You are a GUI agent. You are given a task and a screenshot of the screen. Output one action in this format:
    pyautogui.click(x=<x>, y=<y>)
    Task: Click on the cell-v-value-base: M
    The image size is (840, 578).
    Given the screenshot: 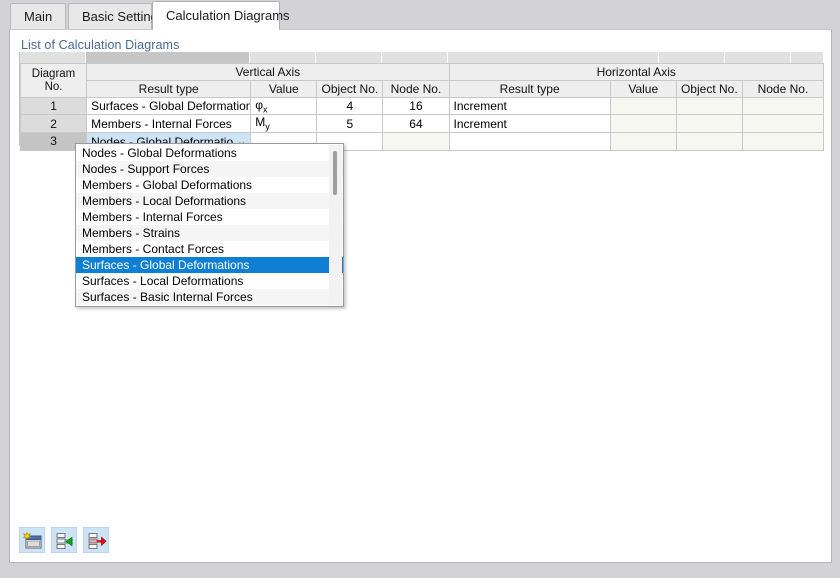 What is the action you would take?
    pyautogui.click(x=260, y=122)
    